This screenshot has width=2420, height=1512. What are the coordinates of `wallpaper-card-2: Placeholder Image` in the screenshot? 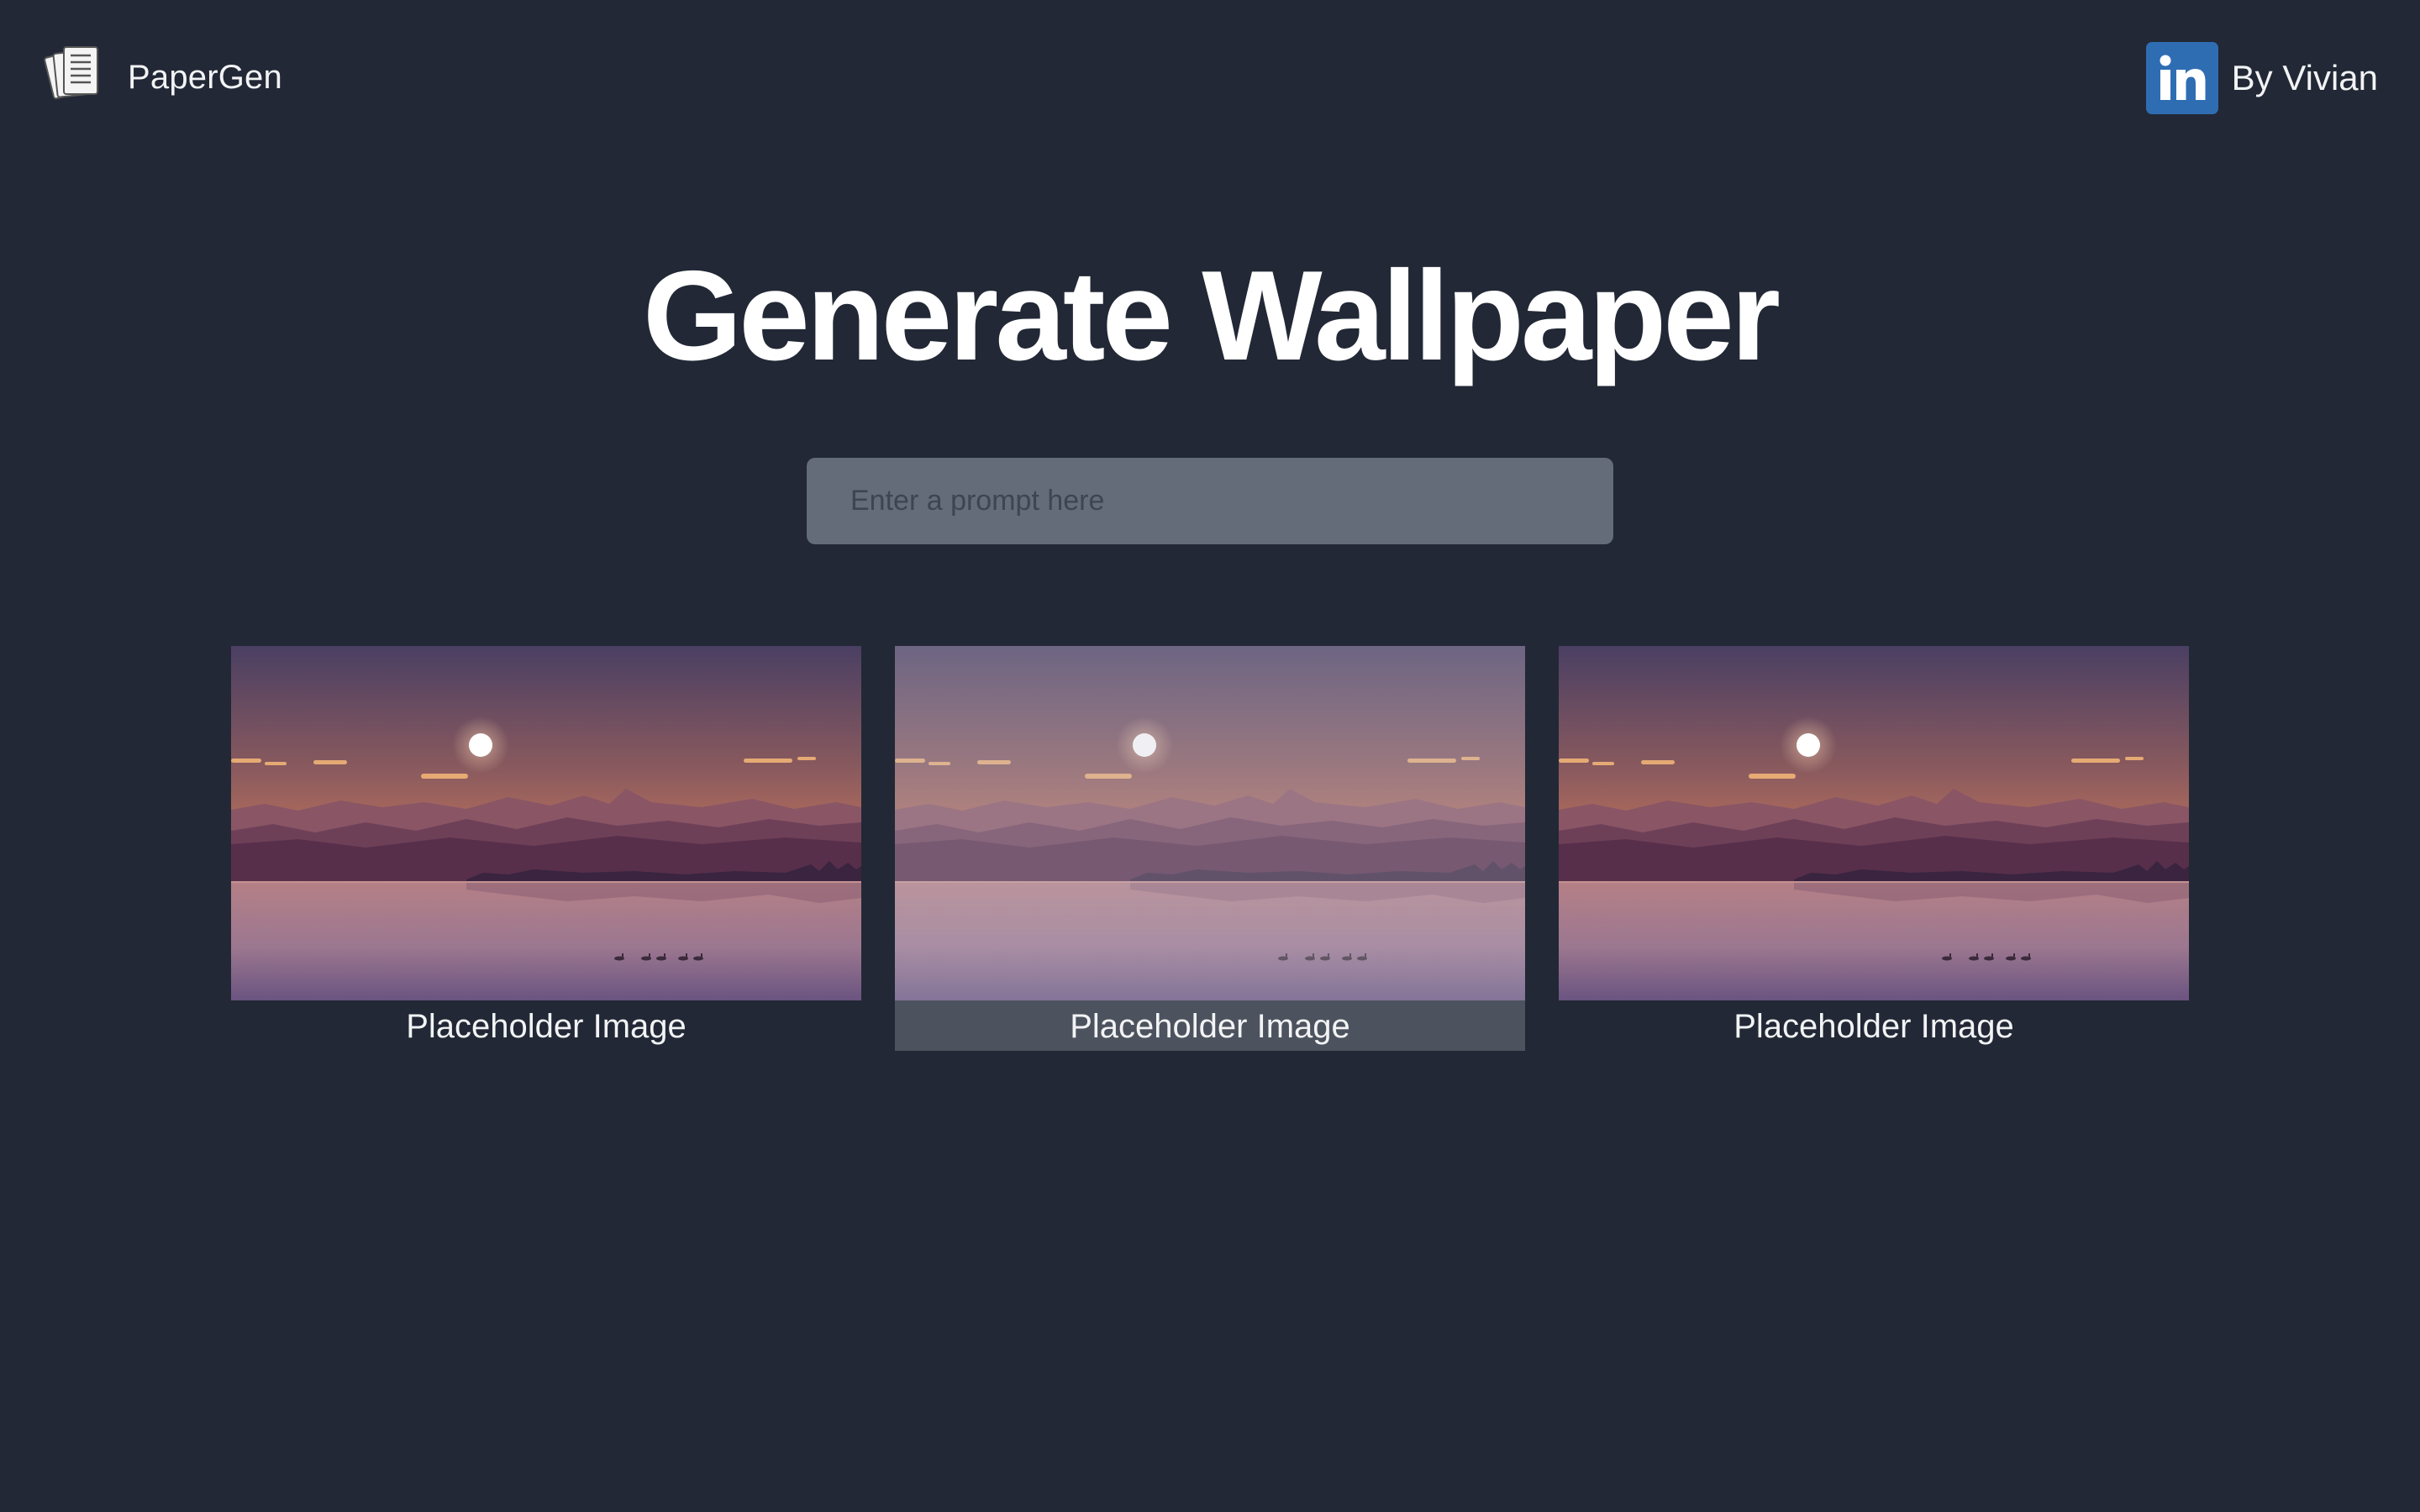 It's located at (1210, 848).